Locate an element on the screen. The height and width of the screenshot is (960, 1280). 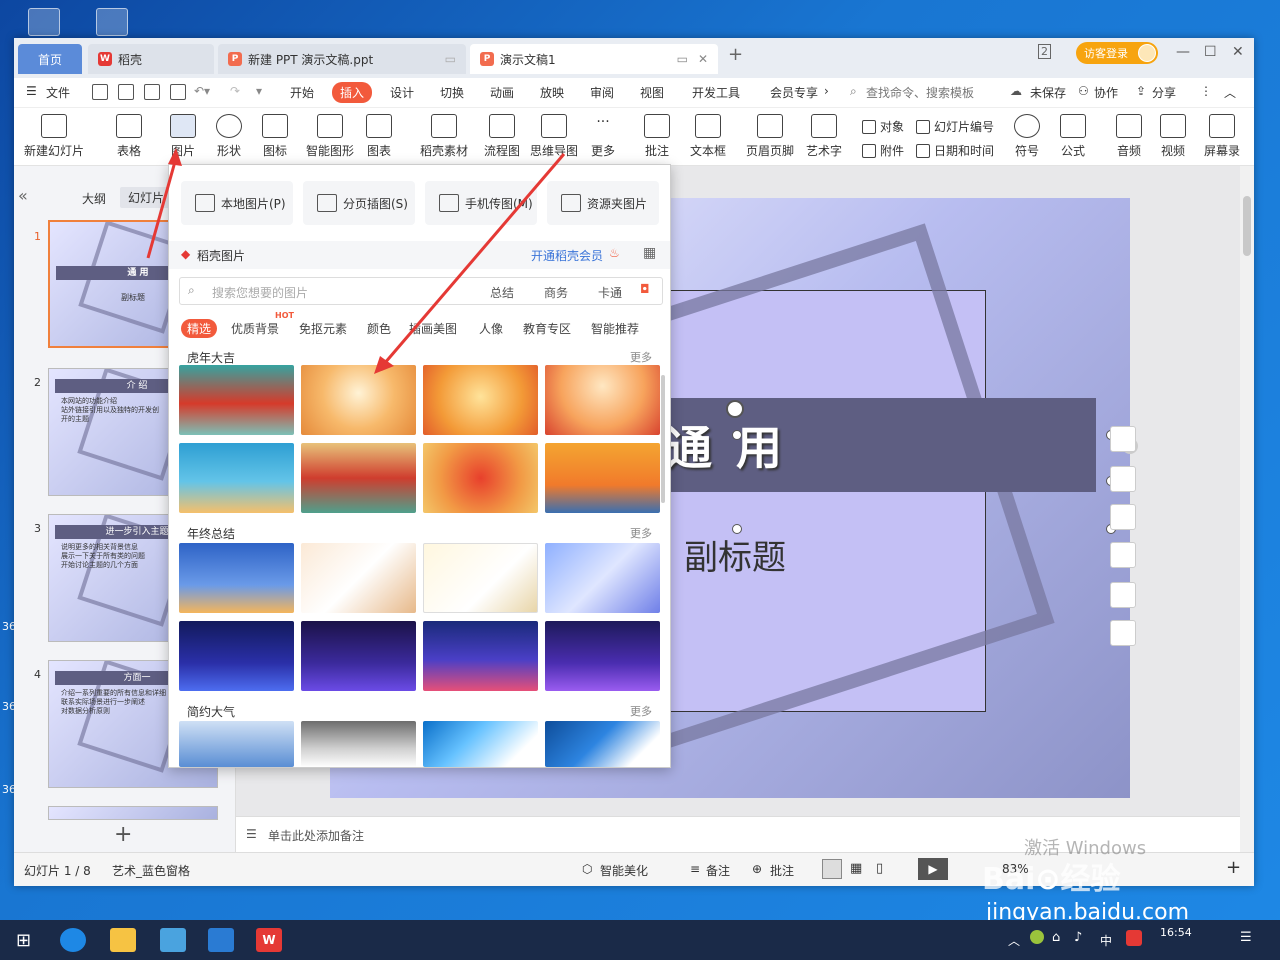
ime-indicator: 中 is located at coordinates (1106, 940).